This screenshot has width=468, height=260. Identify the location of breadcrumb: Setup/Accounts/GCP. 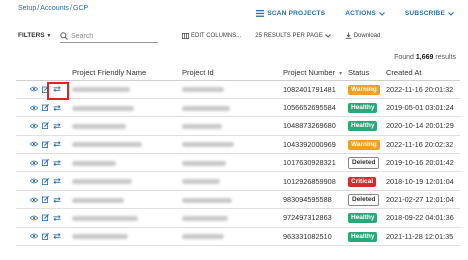
(53, 8).